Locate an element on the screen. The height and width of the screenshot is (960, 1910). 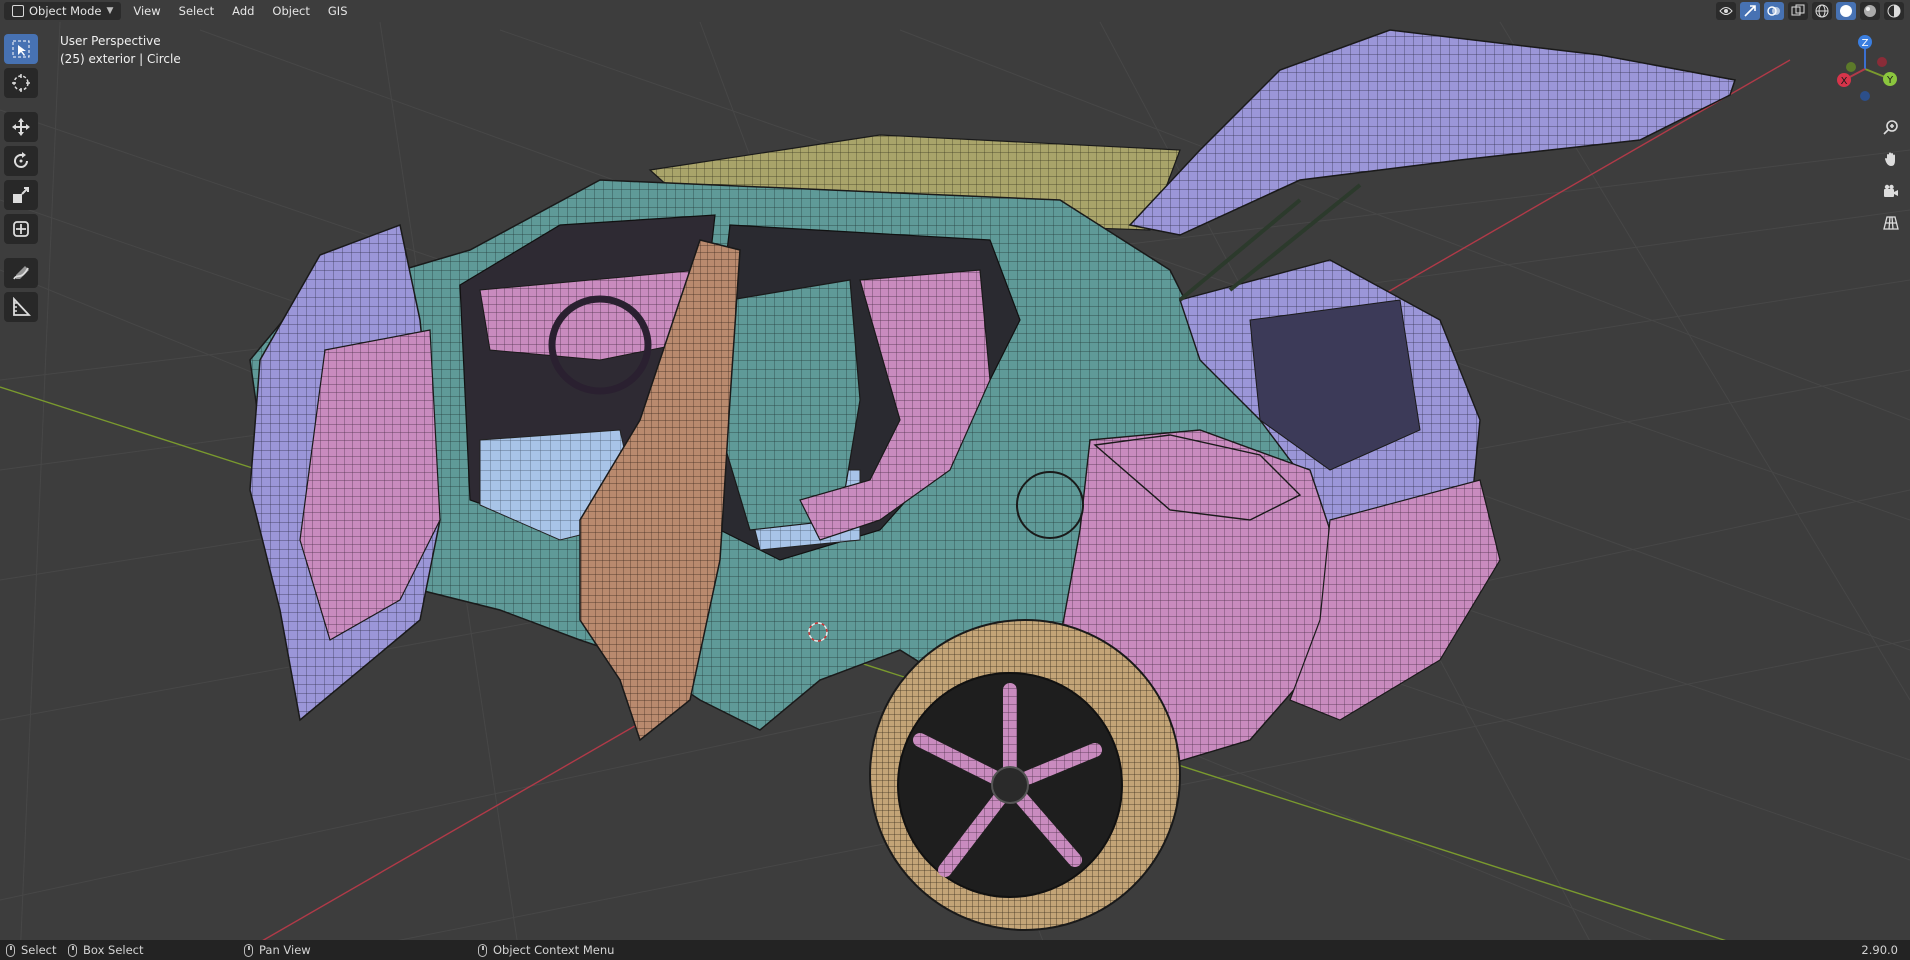
shading-rendered is located at coordinates (1894, 11).